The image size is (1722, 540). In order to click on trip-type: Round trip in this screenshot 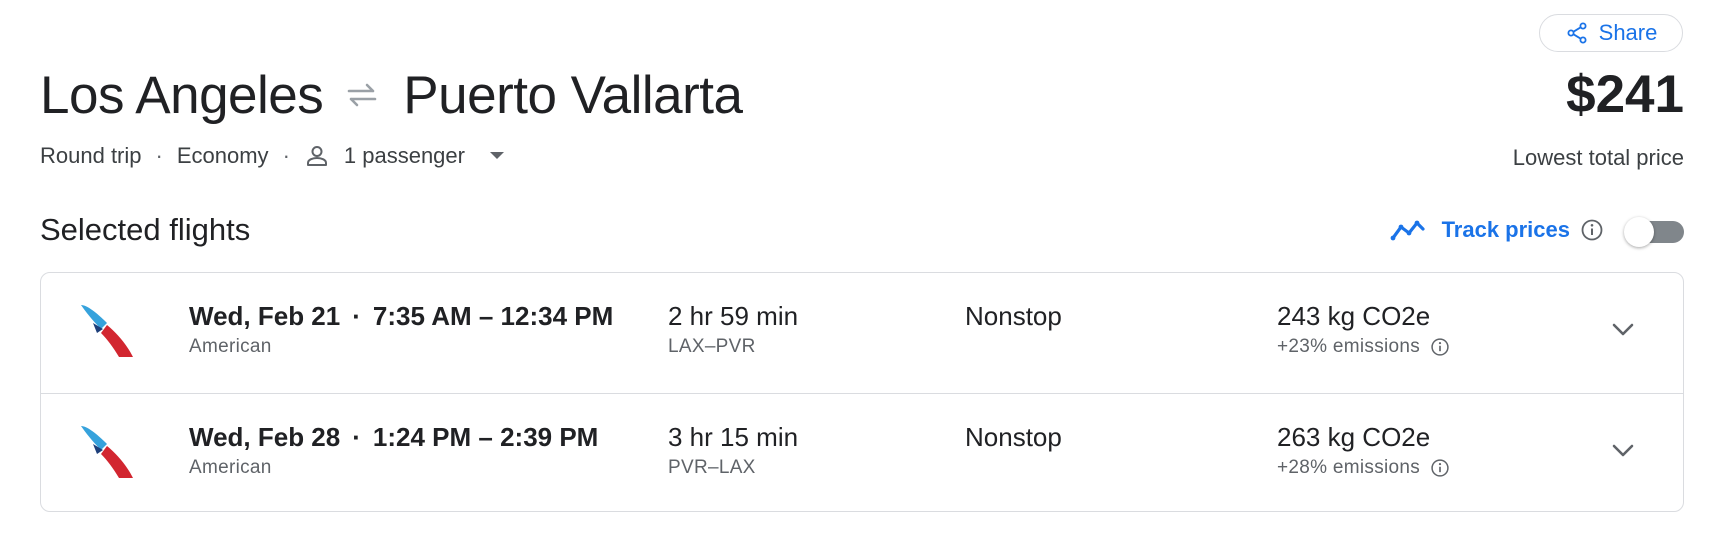, I will do `click(91, 155)`.